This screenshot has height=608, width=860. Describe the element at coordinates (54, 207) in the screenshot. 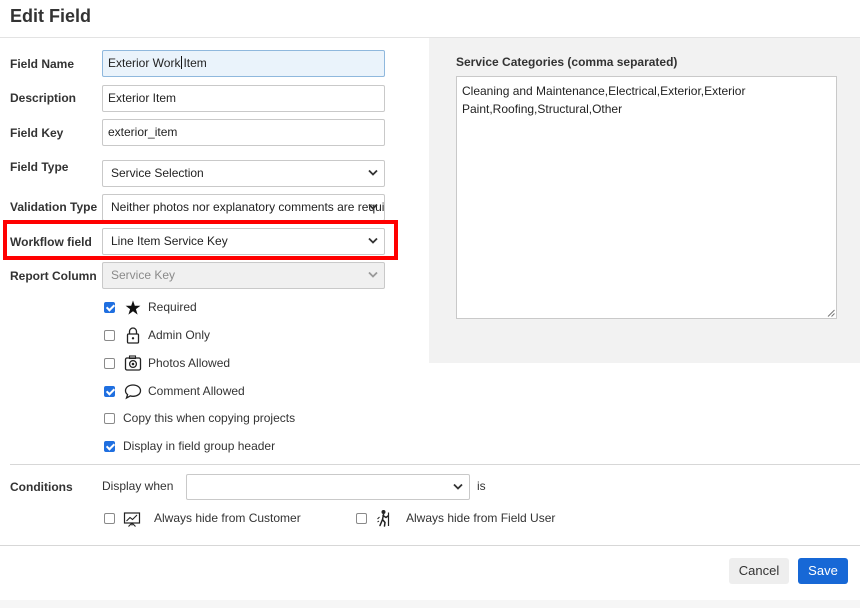

I see `validation-type-label: Validation Type` at that location.